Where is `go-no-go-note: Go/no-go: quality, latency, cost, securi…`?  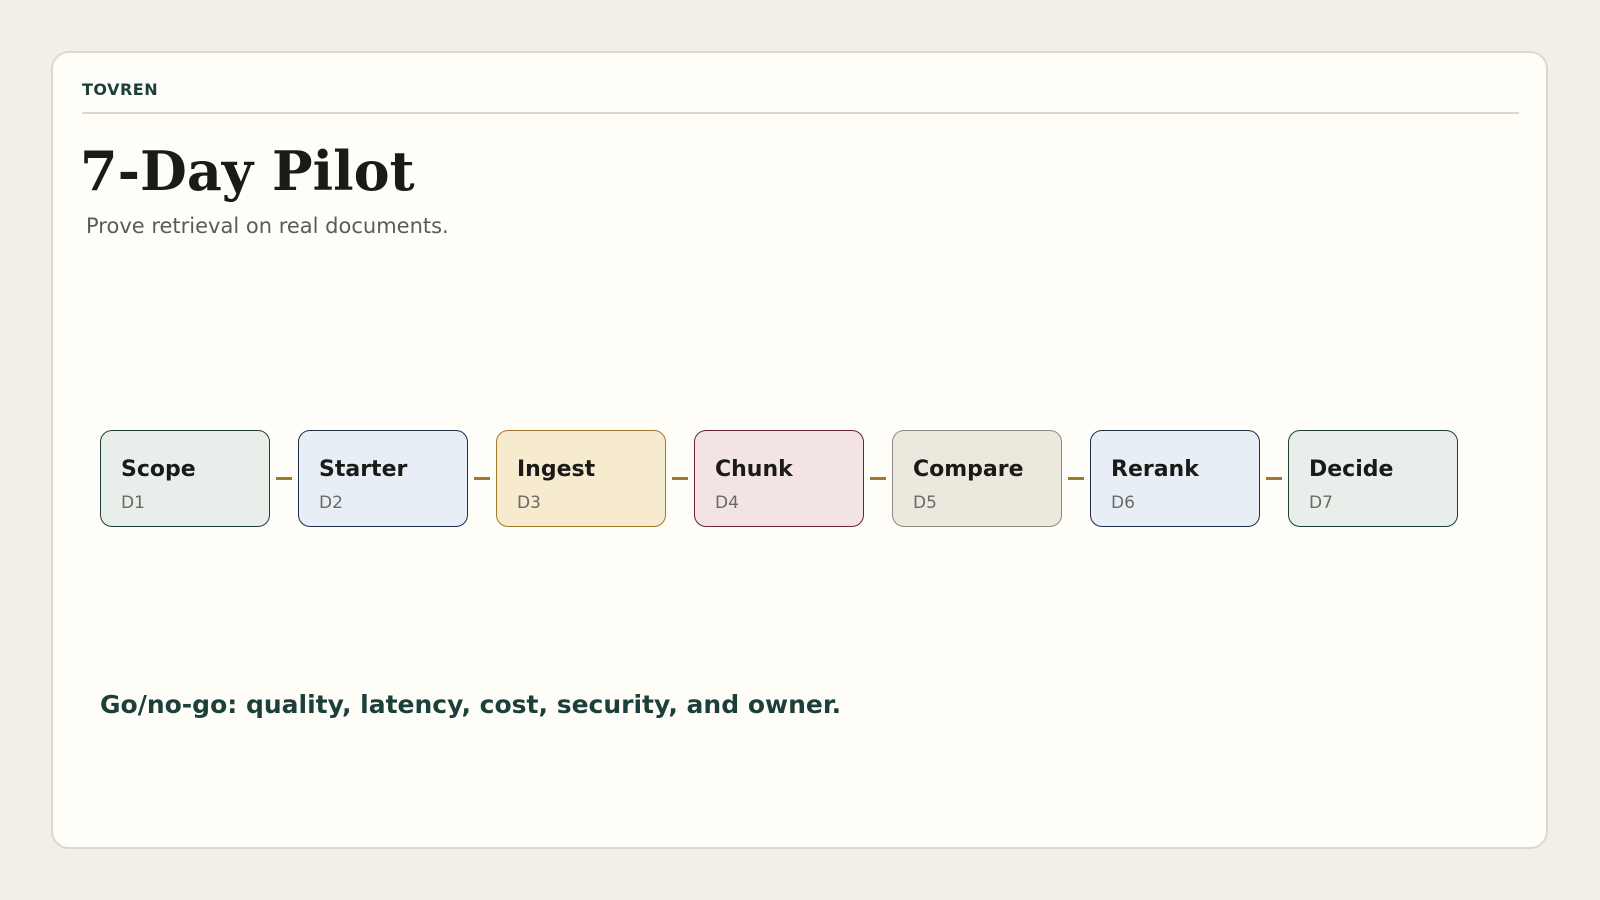 go-no-go-note: Go/no-go: quality, latency, cost, securi… is located at coordinates (471, 704).